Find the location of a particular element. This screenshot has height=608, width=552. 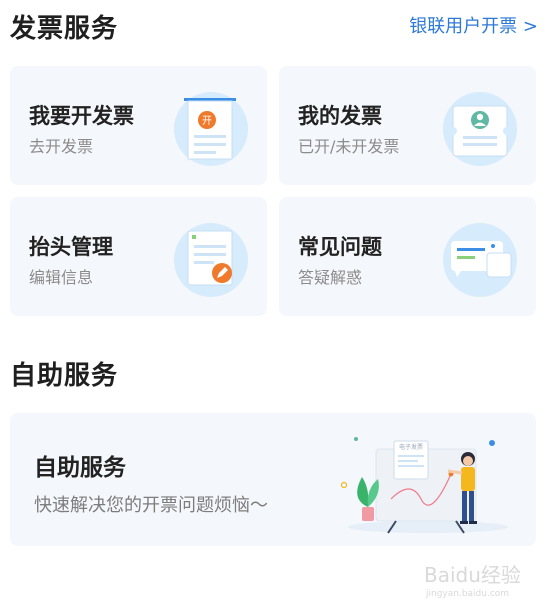

self-service-card-title: 自助服务 is located at coordinates (80, 468).